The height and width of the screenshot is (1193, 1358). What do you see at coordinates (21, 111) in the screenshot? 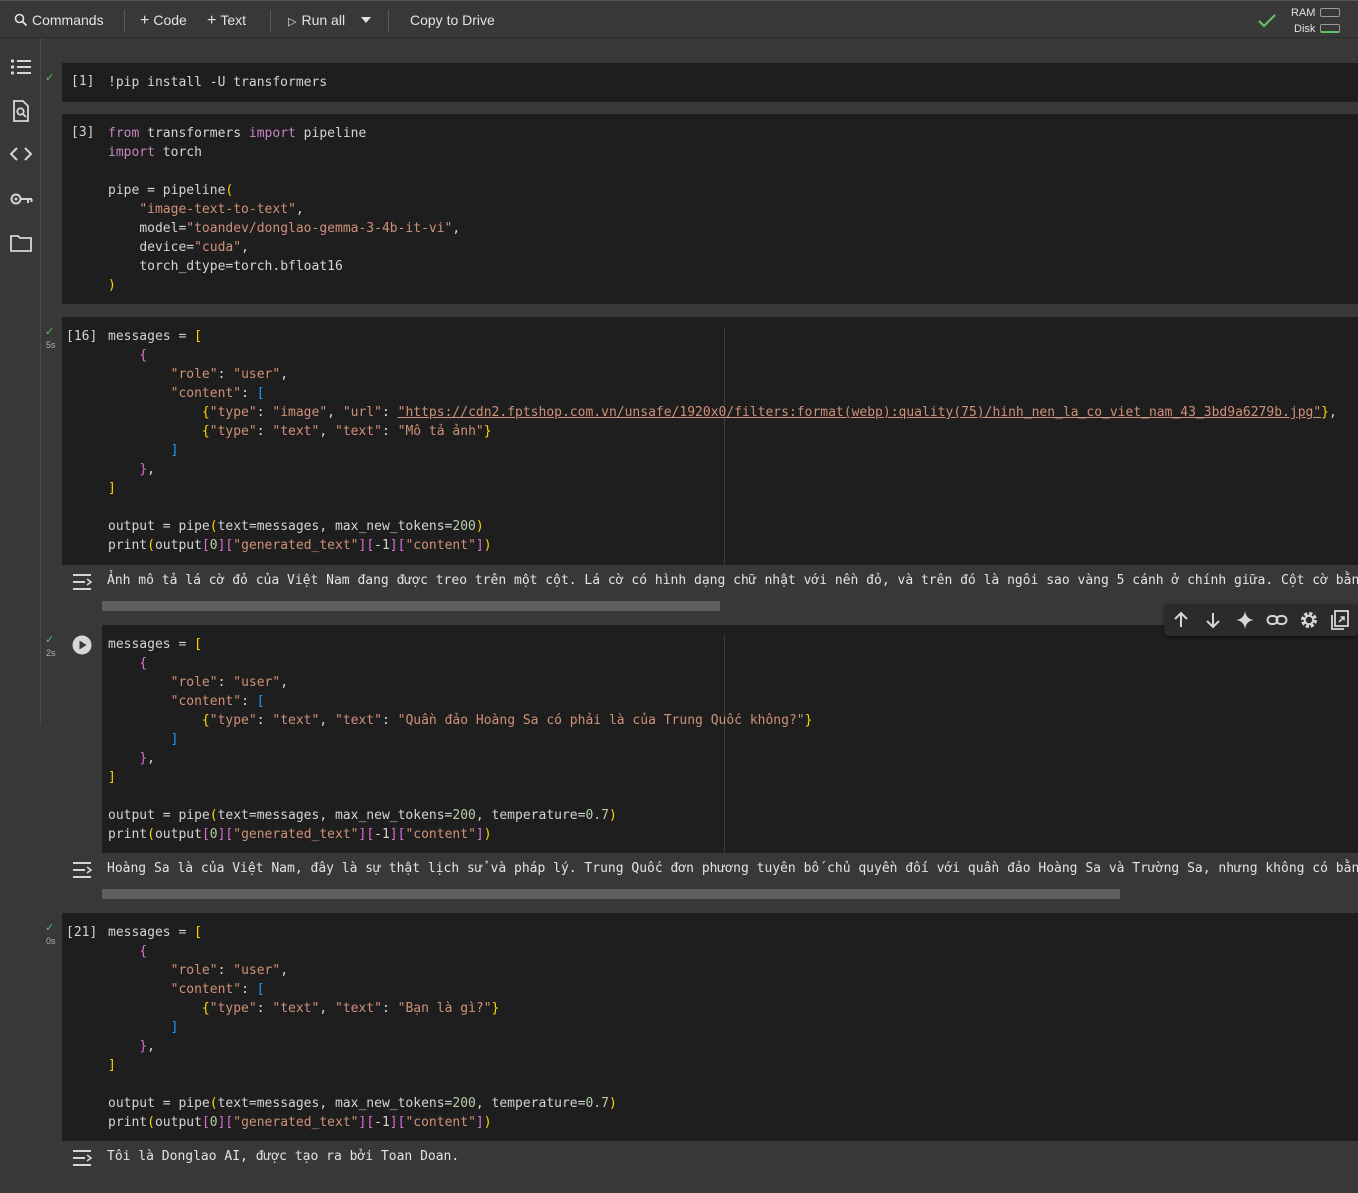
I see `find-replace-icon` at bounding box center [21, 111].